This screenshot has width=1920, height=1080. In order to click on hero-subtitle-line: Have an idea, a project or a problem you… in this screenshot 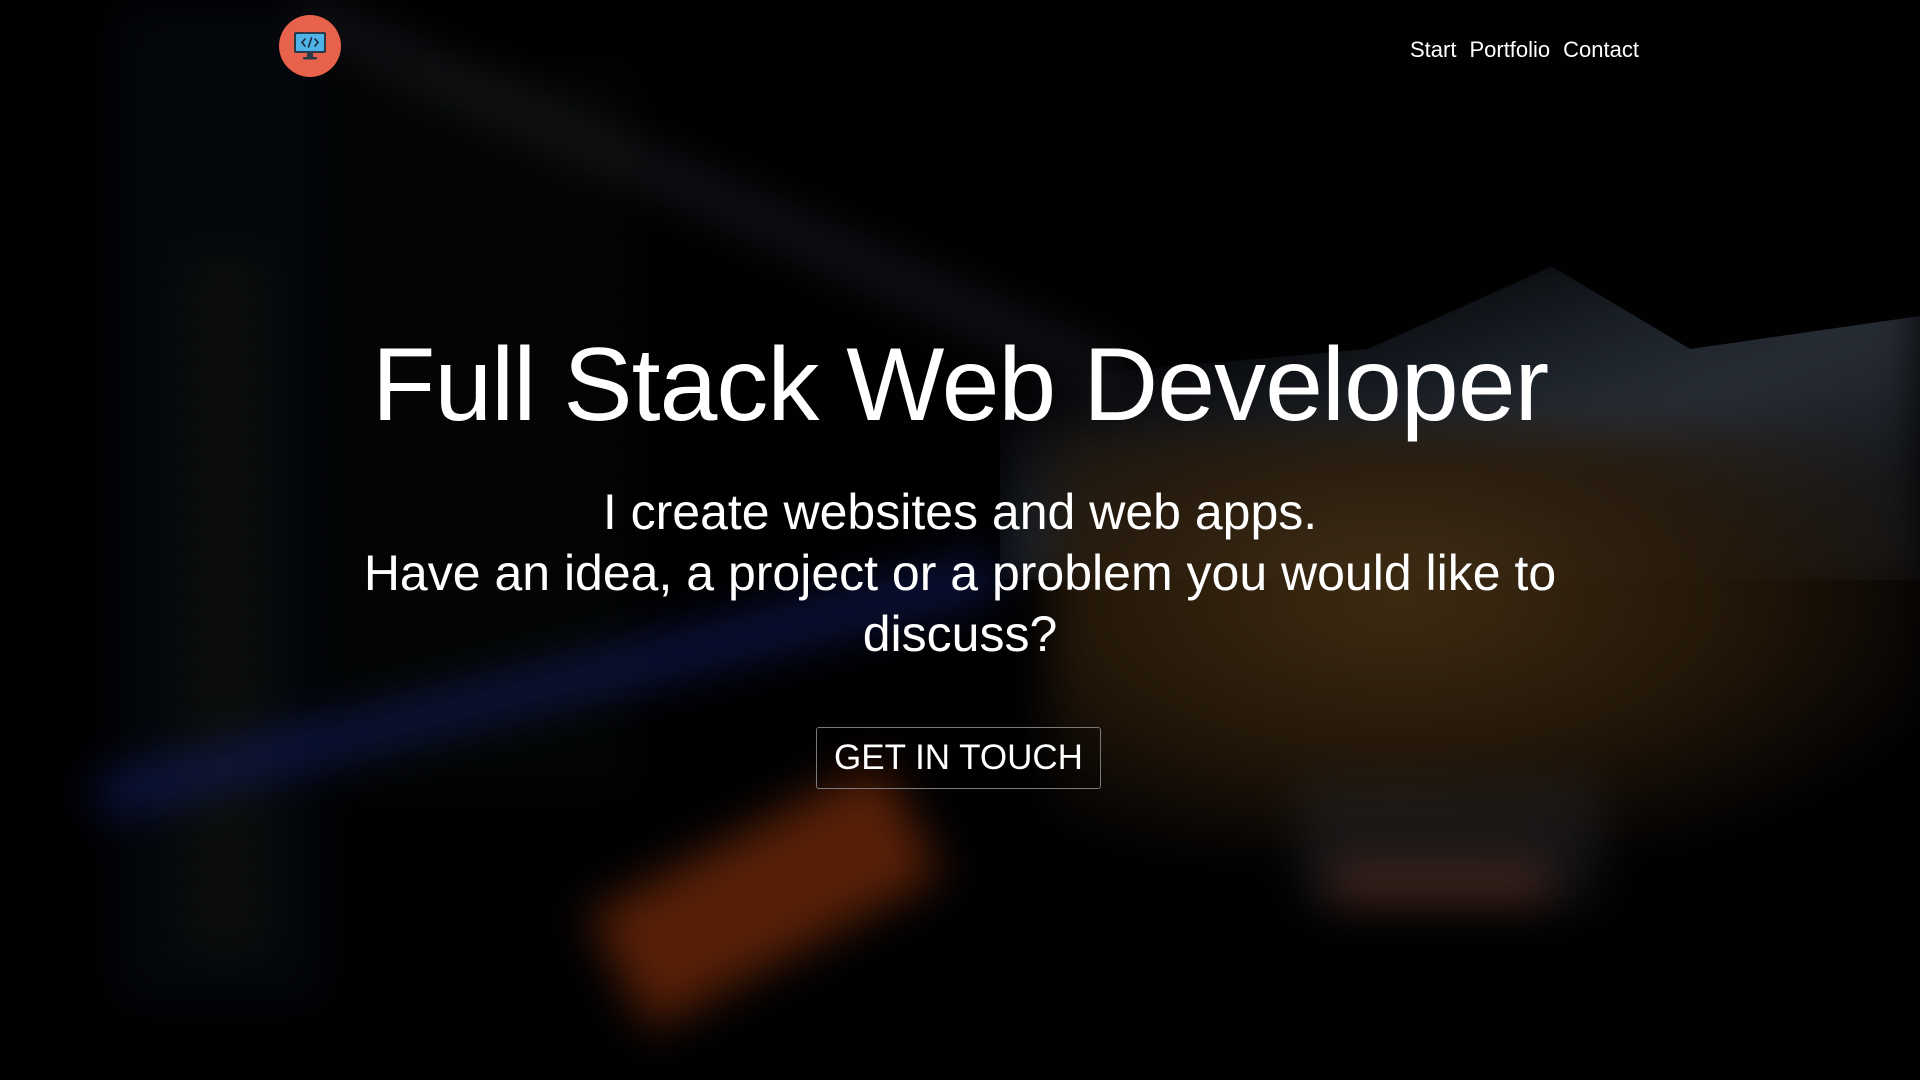, I will do `click(960, 603)`.